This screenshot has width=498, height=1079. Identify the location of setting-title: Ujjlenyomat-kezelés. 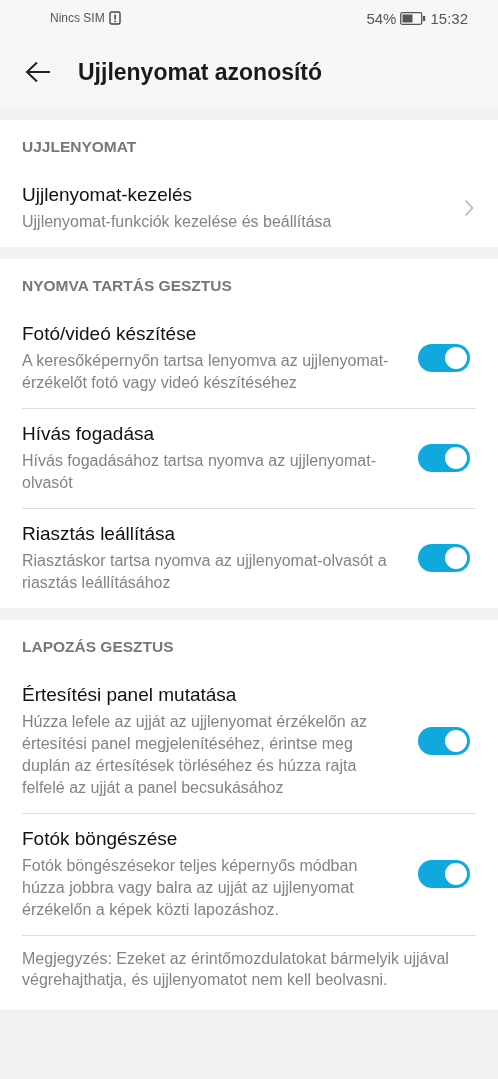
(107, 195).